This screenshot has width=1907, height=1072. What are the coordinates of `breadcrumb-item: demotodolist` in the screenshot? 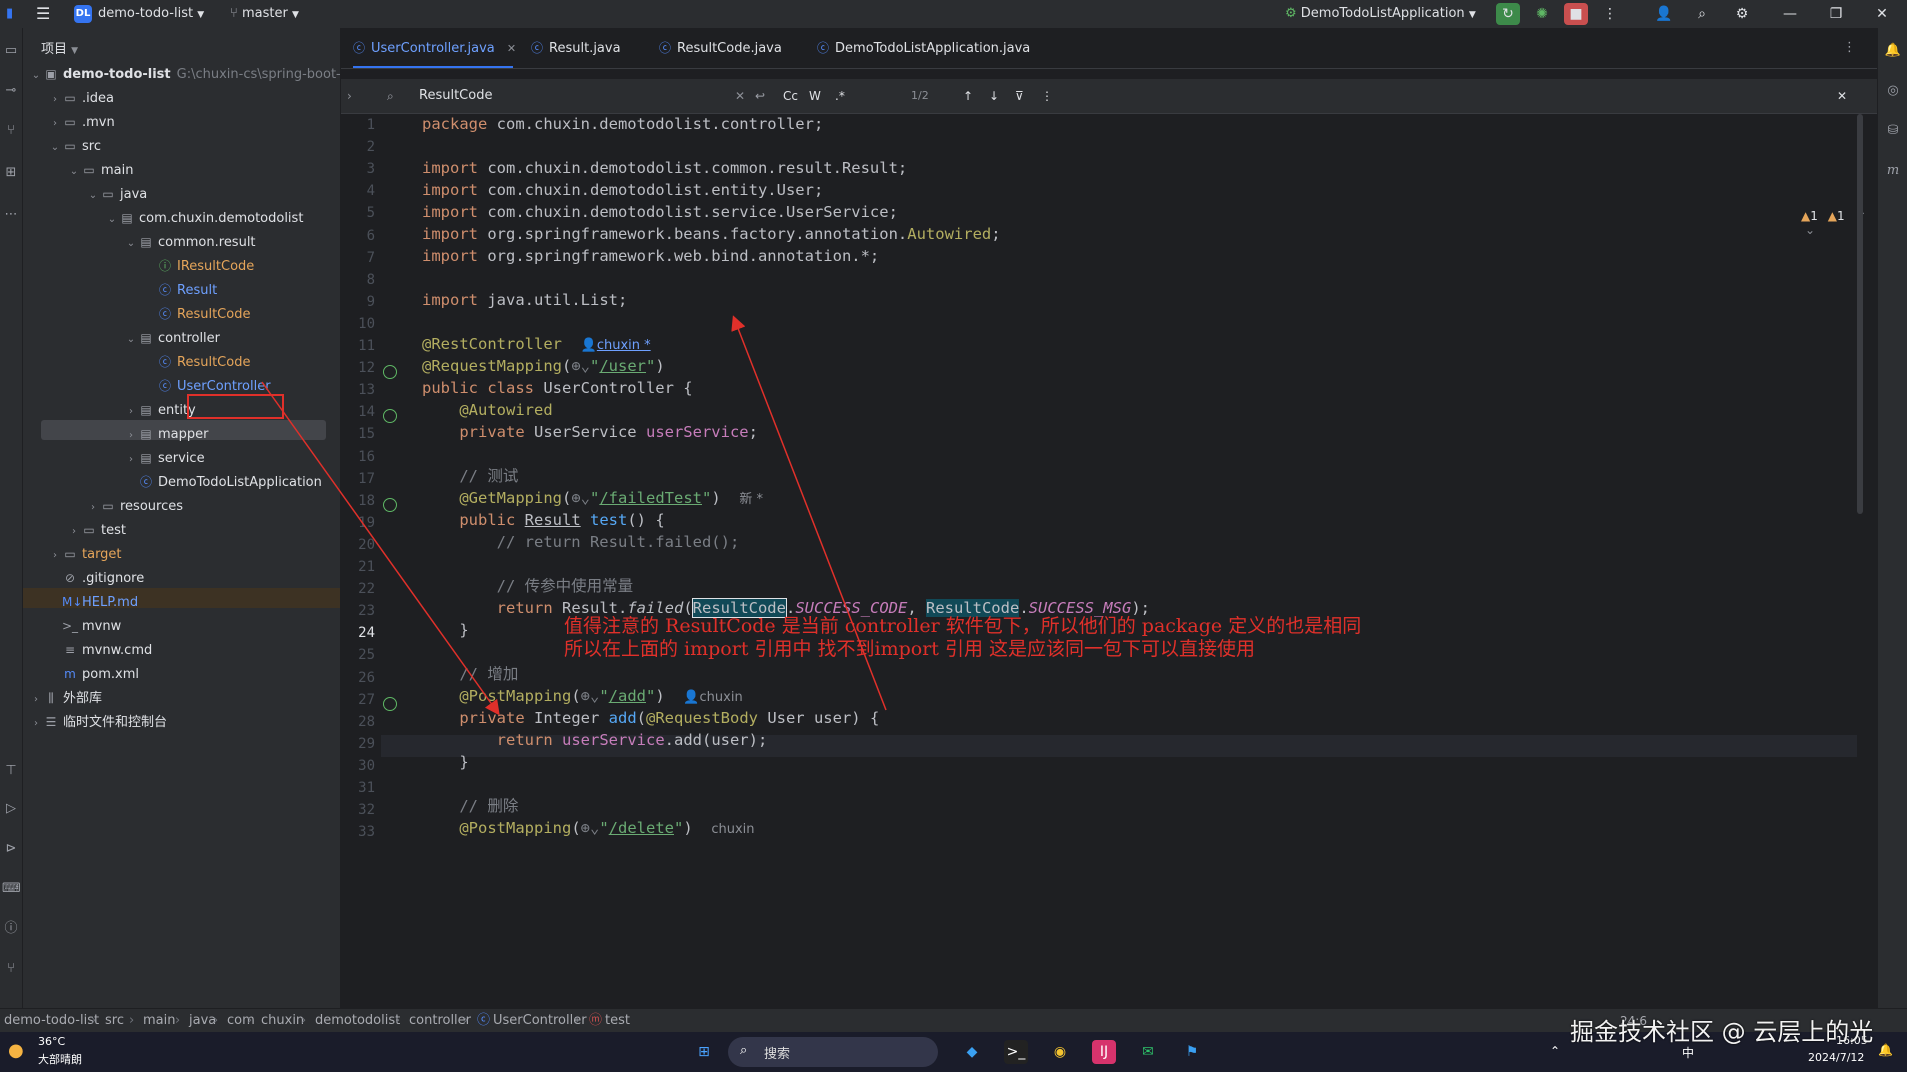 It's located at (357, 1021).